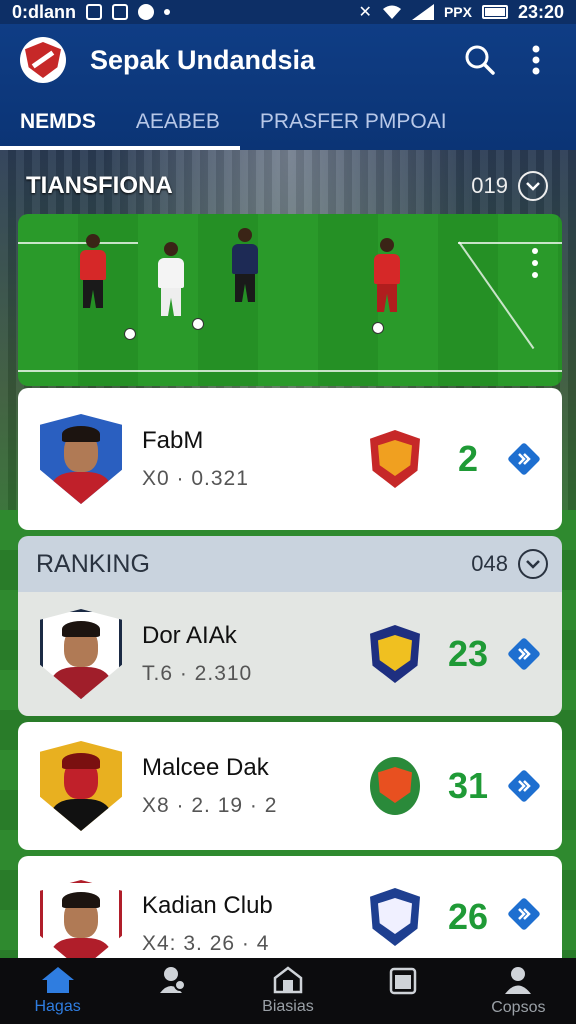 This screenshot has height=1024, width=576. Describe the element at coordinates (172, 980) in the screenshot. I see `players-icon` at that location.